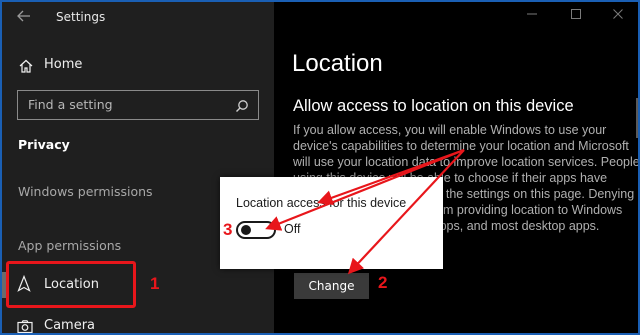 The height and width of the screenshot is (335, 640). Describe the element at coordinates (242, 105) in the screenshot. I see `search-icon` at that location.